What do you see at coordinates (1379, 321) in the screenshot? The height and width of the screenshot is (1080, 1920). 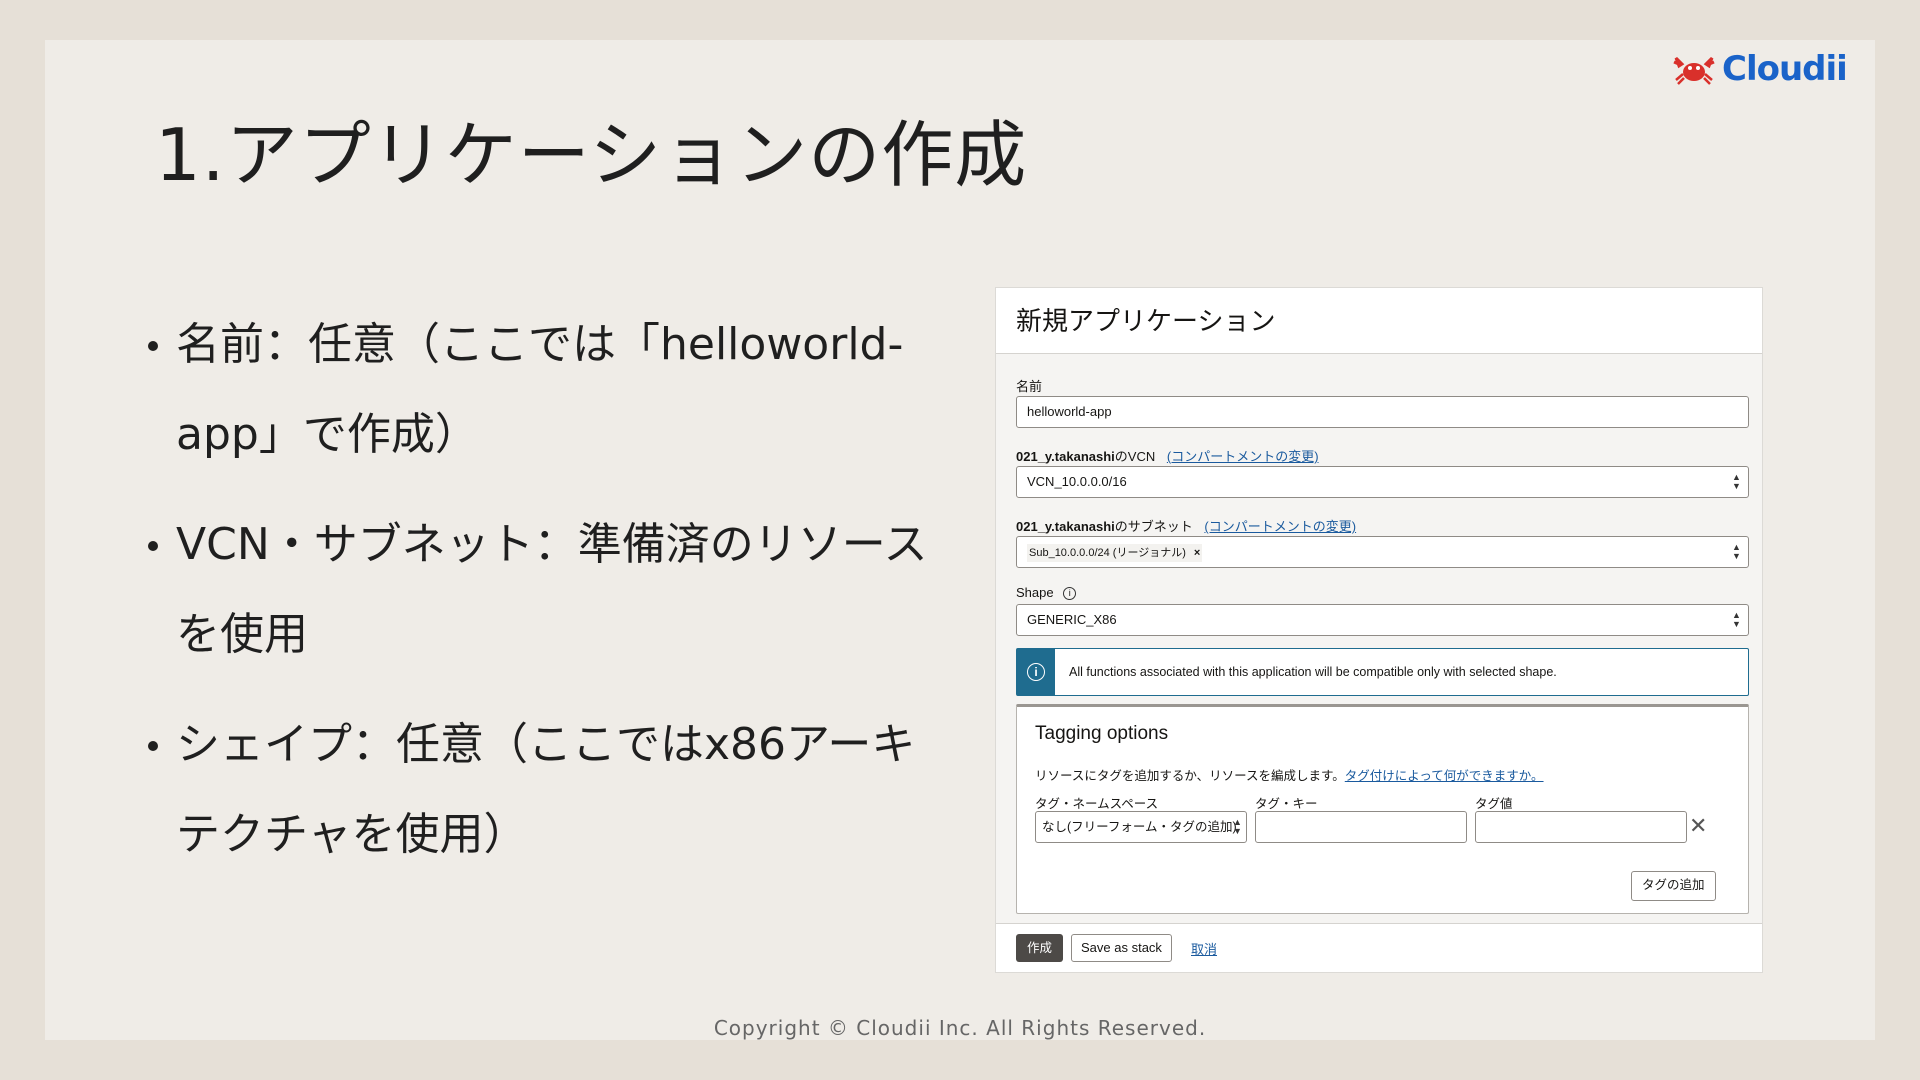 I see `panel-title: 新規アプリケーション` at bounding box center [1379, 321].